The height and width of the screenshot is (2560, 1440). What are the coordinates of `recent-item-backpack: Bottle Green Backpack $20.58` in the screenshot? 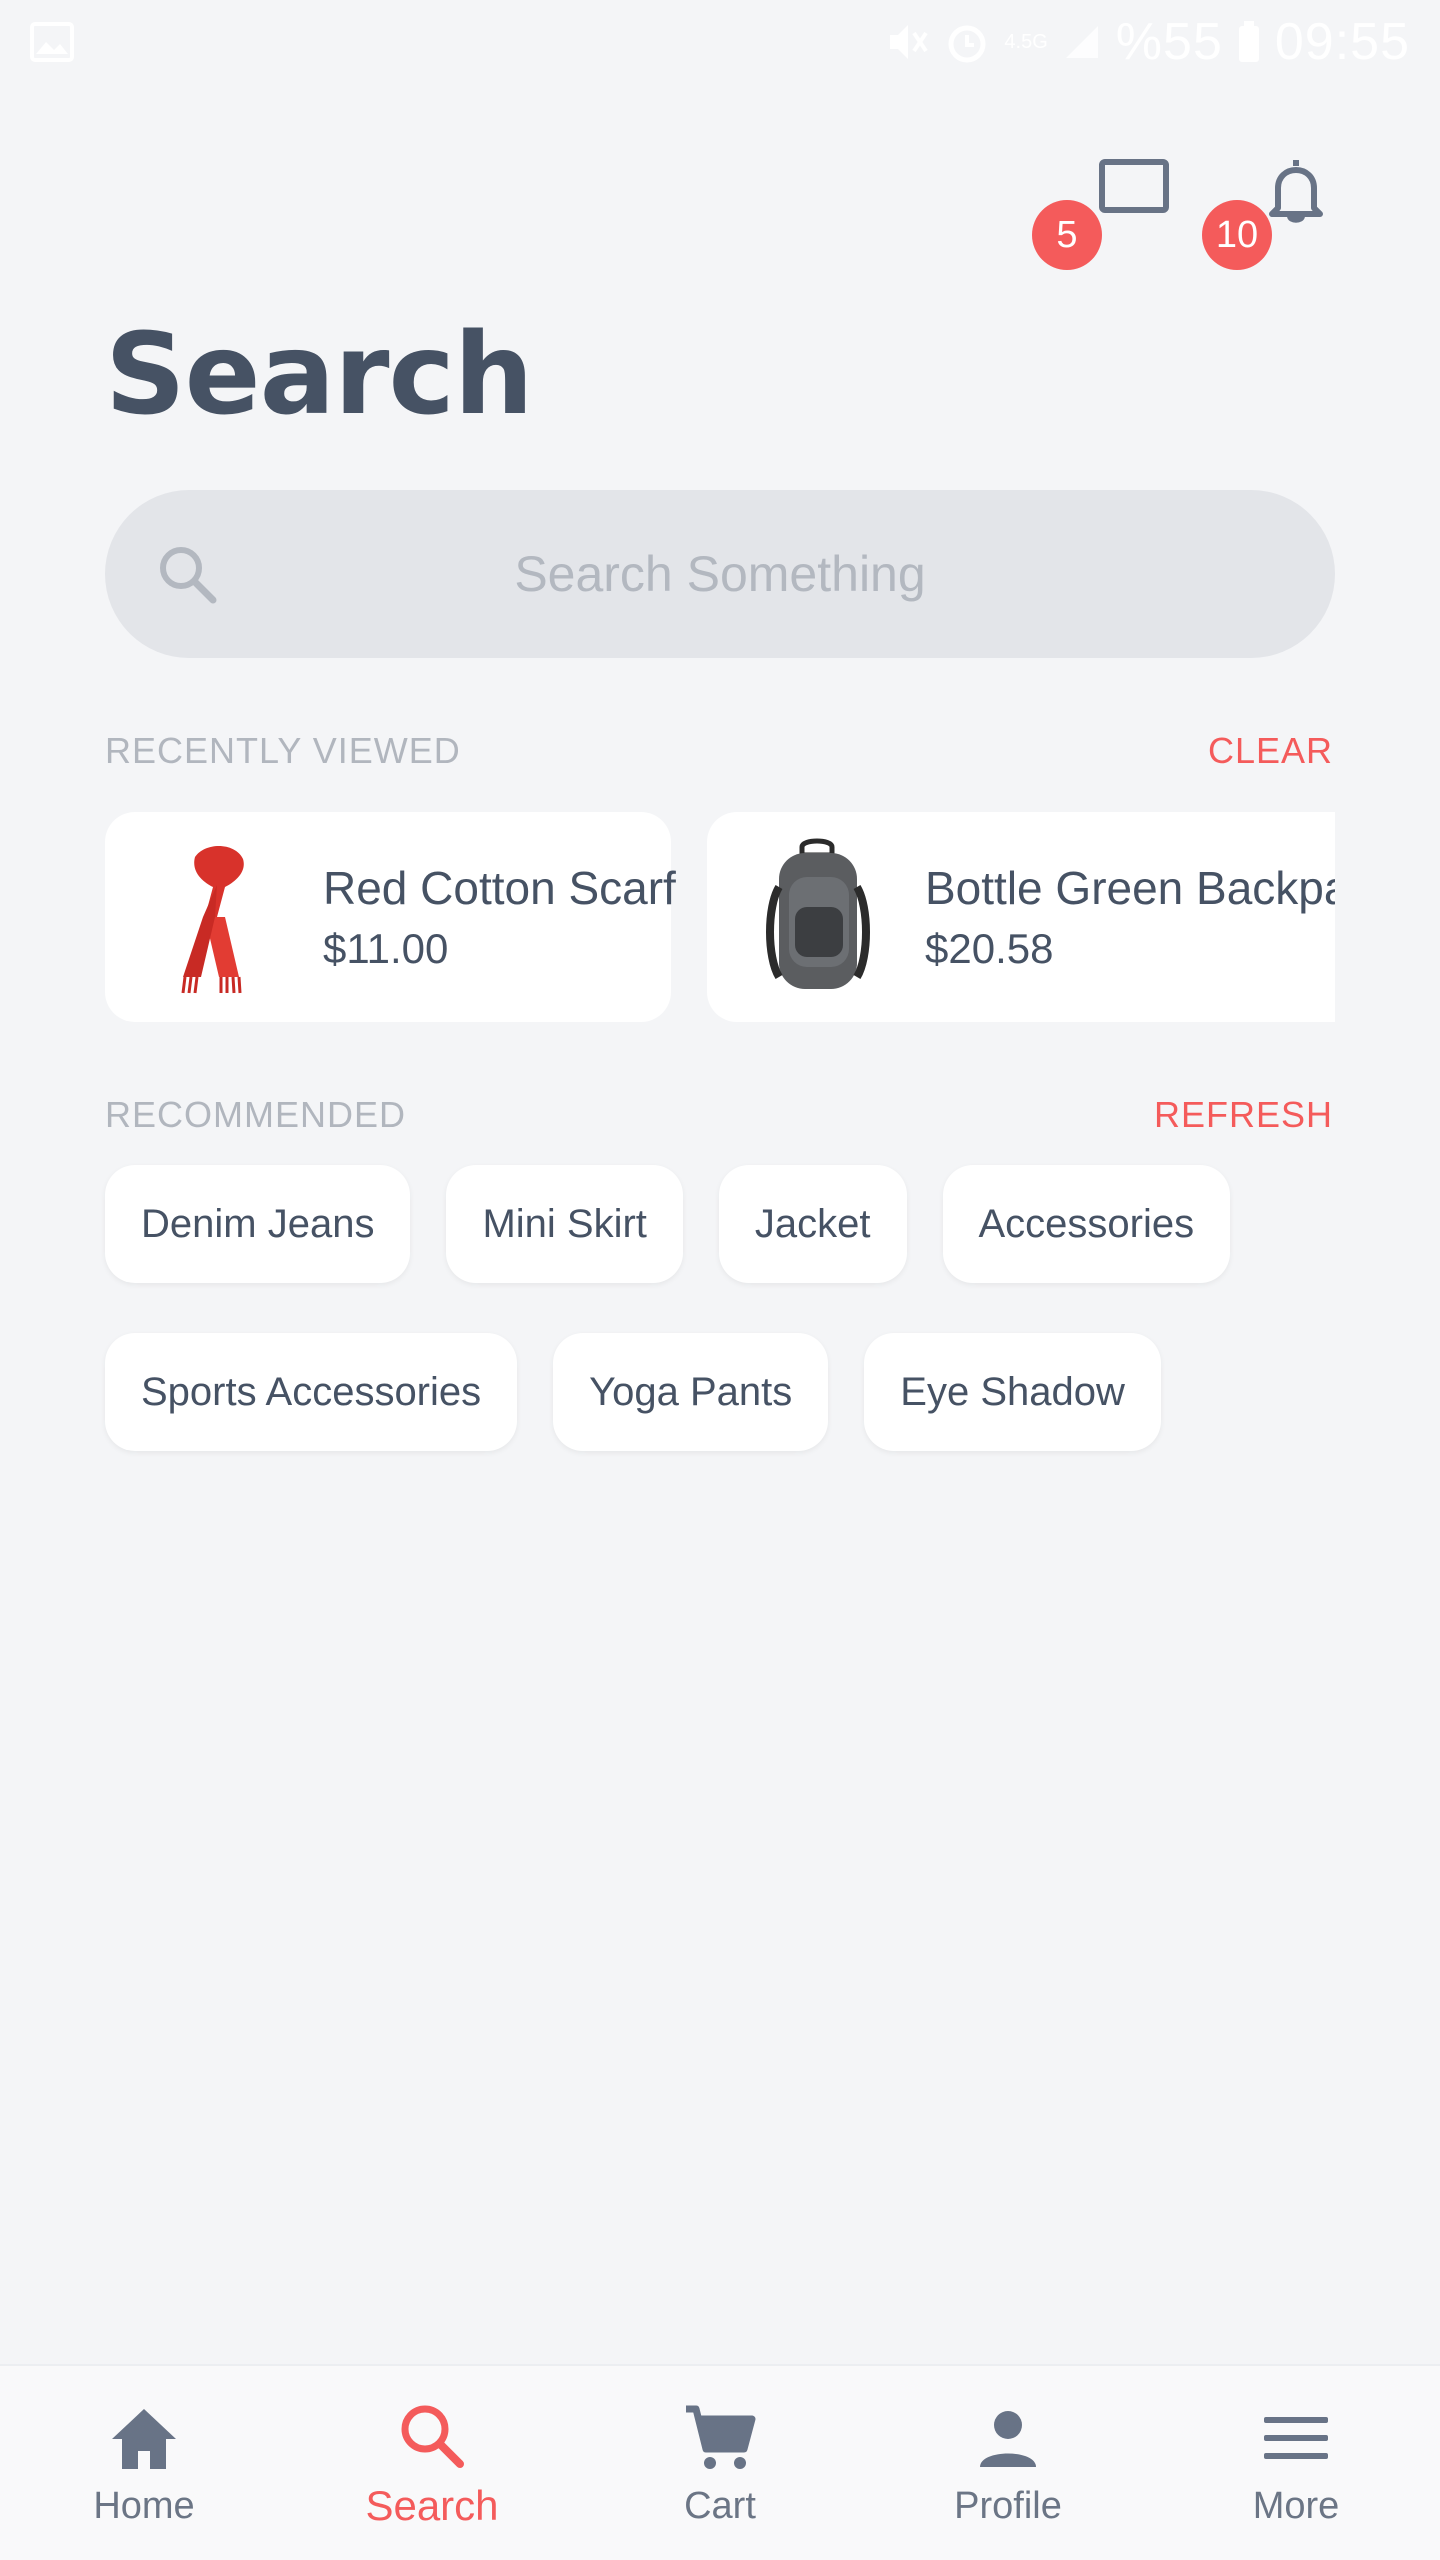 It's located at (1021, 917).